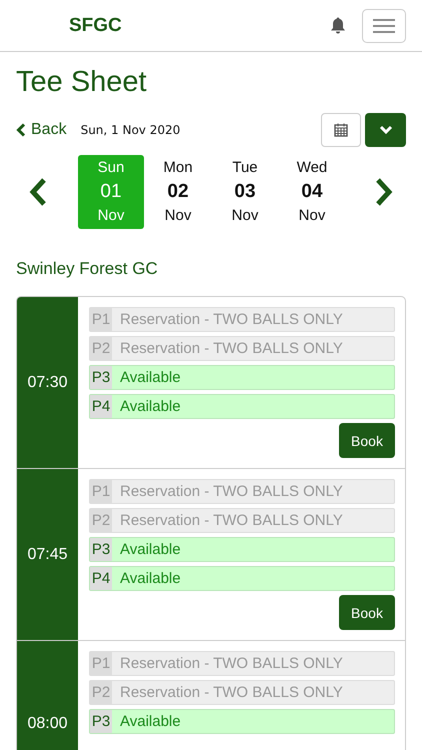 The height and width of the screenshot is (750, 422). I want to click on logo-text: SFGC, so click(95, 25).